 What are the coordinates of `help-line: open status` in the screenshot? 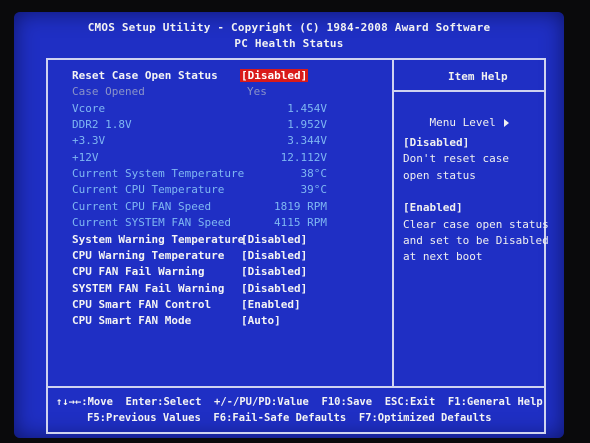 It's located at (439, 175).